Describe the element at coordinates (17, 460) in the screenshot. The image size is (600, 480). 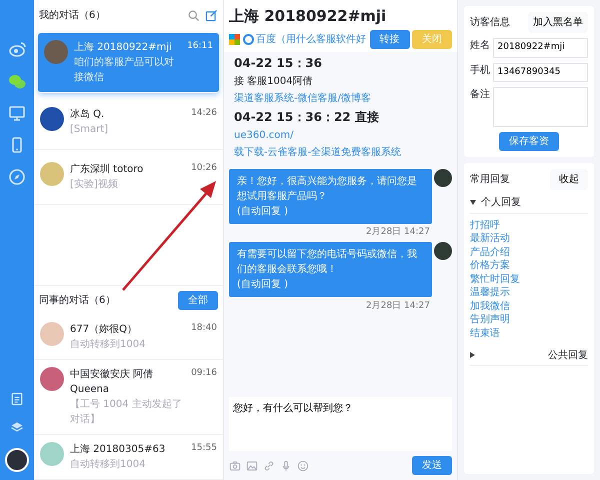
I see `user-avatar` at that location.